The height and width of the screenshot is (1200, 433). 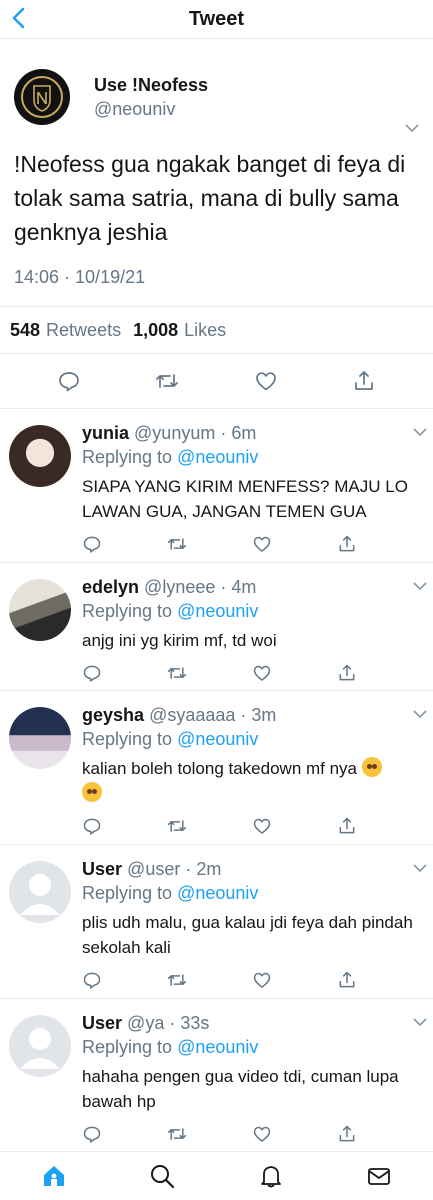 I want to click on tweet-stats: 548 Retweets 1,008 Likes, so click(x=216, y=330).